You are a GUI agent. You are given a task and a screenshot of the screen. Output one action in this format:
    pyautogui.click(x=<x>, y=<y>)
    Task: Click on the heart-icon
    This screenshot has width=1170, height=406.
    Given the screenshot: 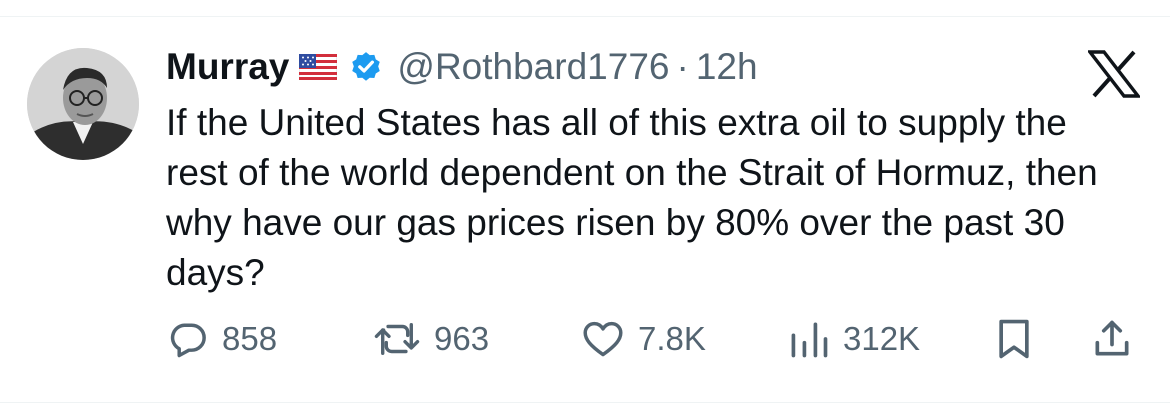 What is the action you would take?
    pyautogui.click(x=603, y=339)
    